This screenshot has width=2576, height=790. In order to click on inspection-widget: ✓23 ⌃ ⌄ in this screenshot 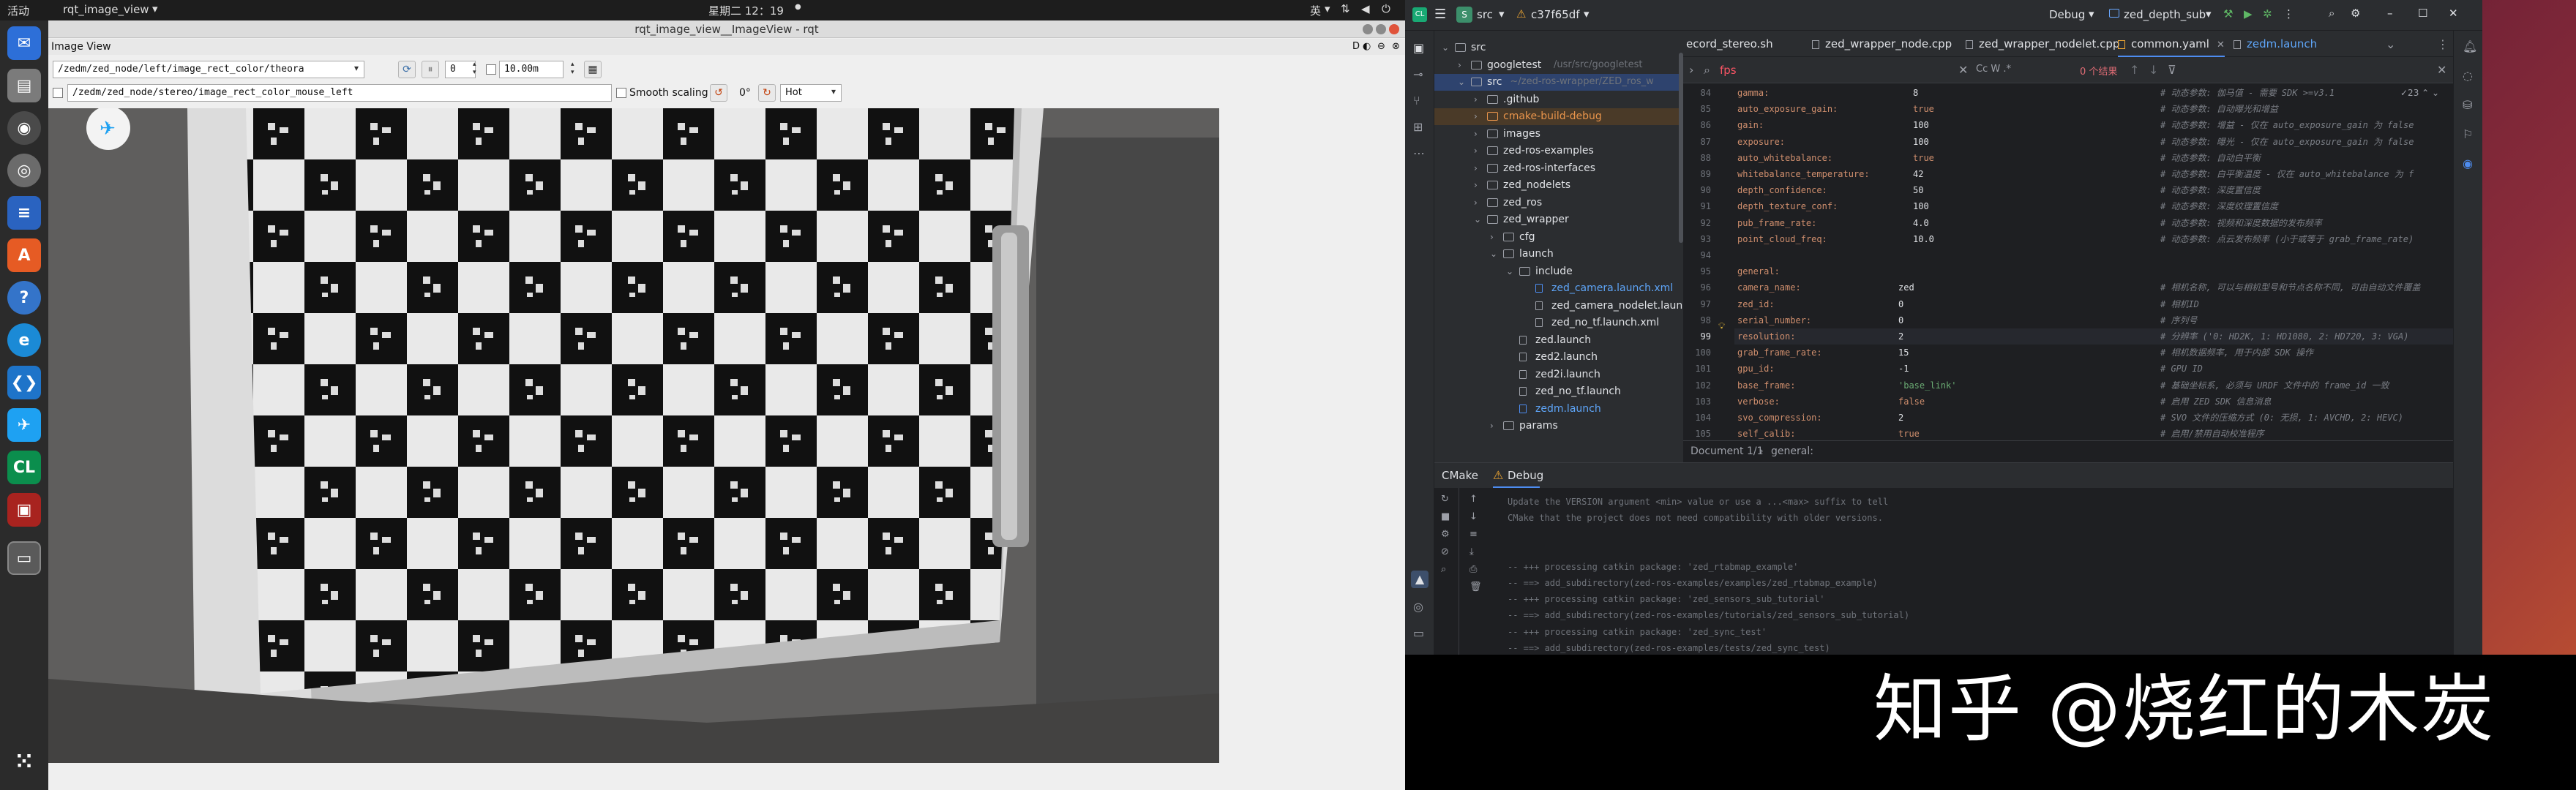, I will do `click(2419, 93)`.